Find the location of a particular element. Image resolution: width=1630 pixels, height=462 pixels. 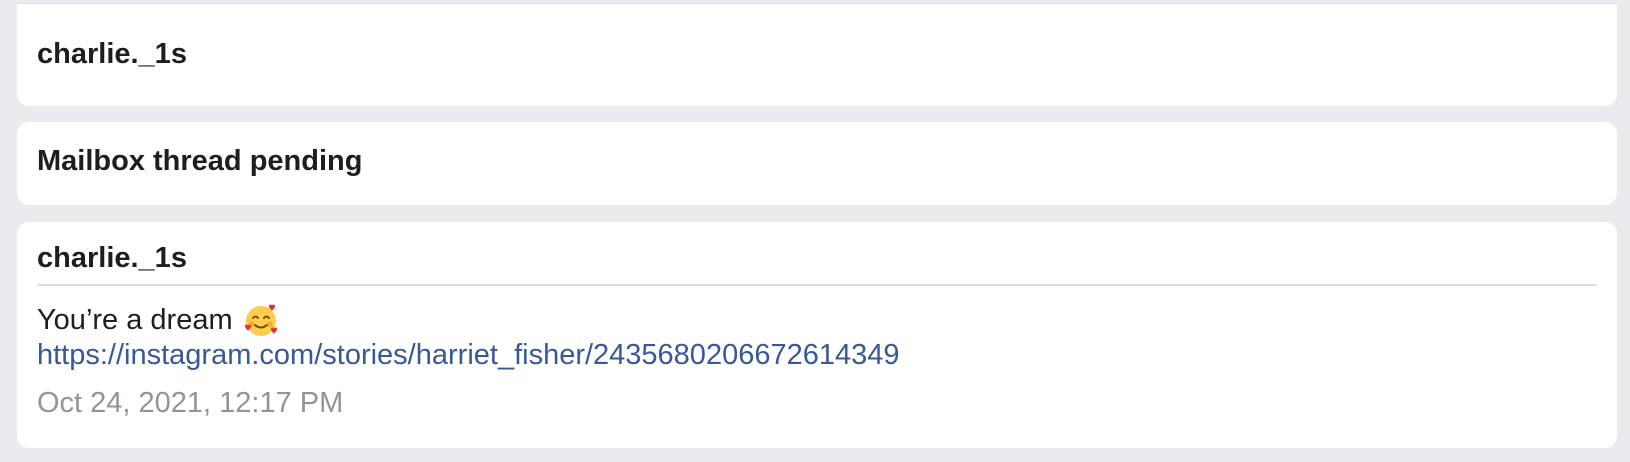

message-body: You’re a dream is located at coordinates (817, 320).